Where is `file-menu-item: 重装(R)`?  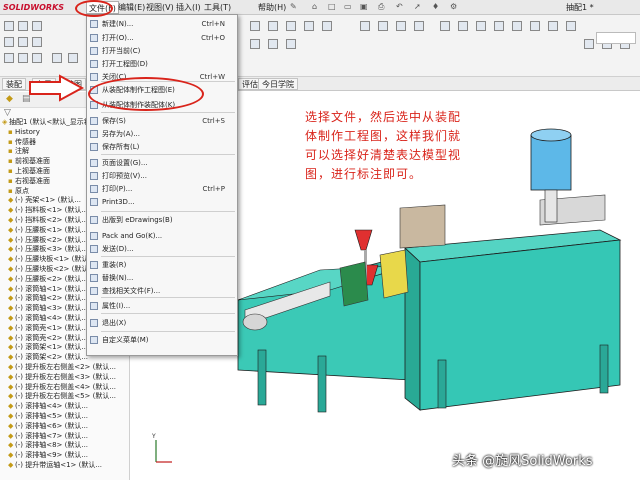 file-menu-item: 重装(R) is located at coordinates (162, 265).